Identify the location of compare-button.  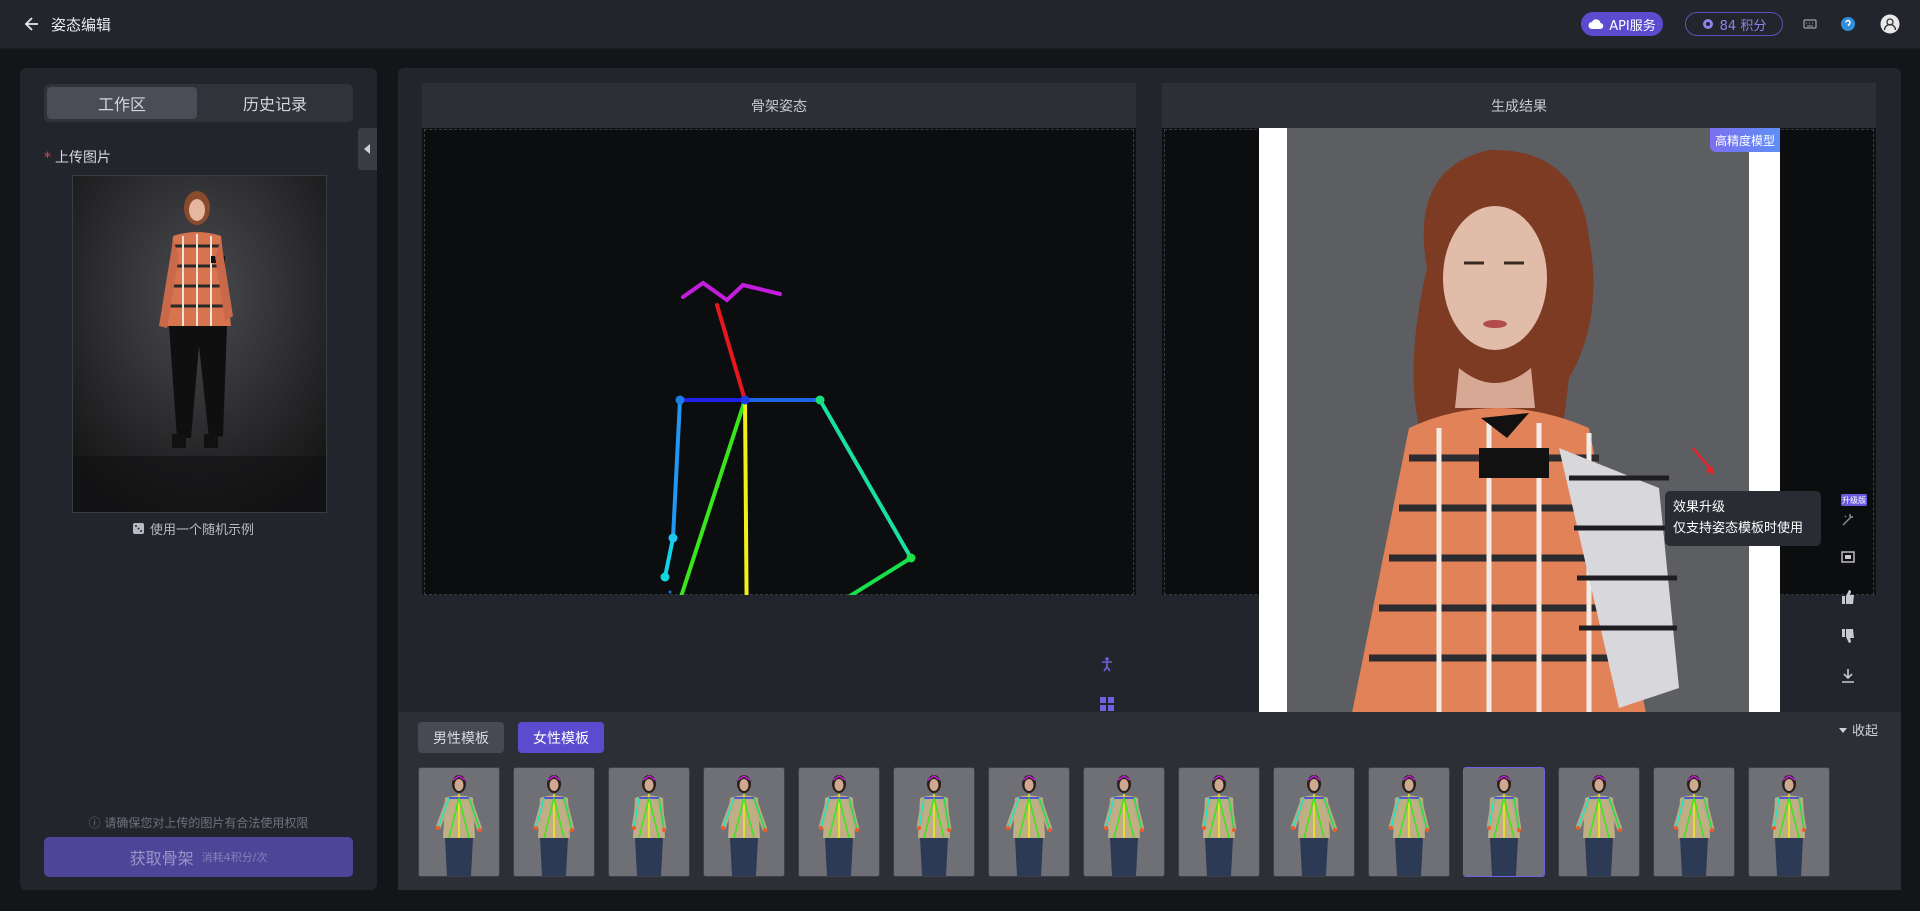
(1848, 557).